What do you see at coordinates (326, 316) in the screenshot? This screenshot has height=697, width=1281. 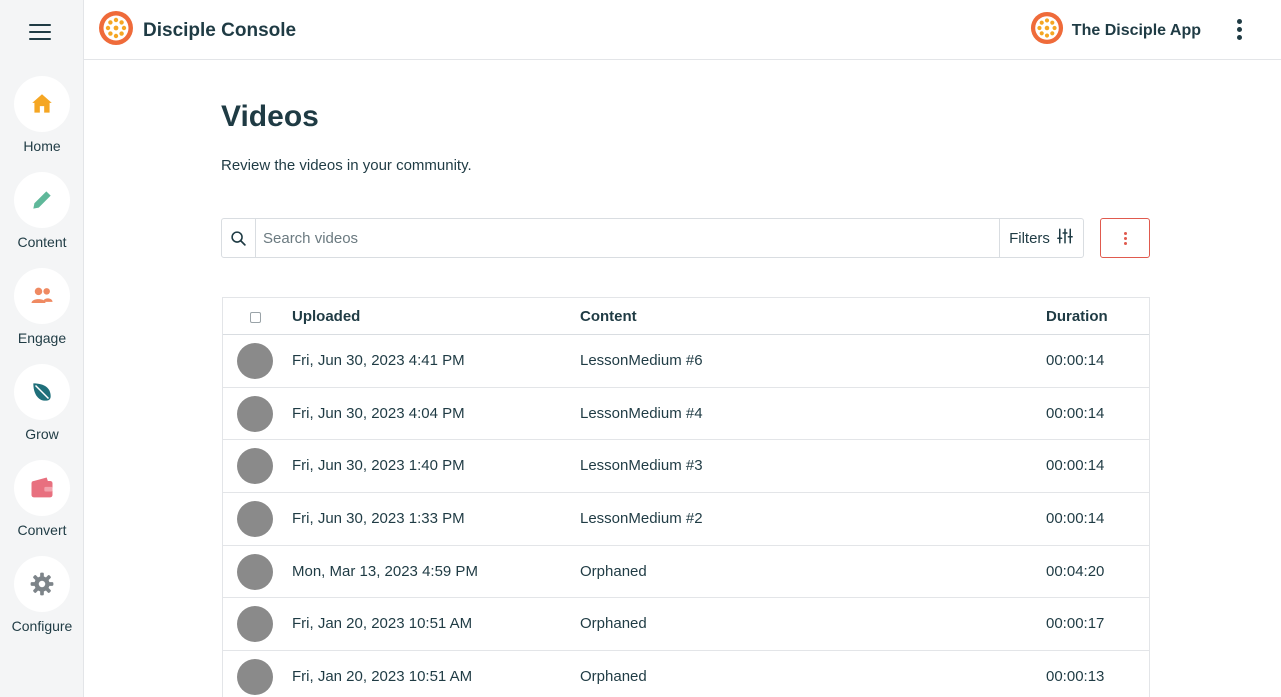 I see `column-uploaded: Uploaded` at bounding box center [326, 316].